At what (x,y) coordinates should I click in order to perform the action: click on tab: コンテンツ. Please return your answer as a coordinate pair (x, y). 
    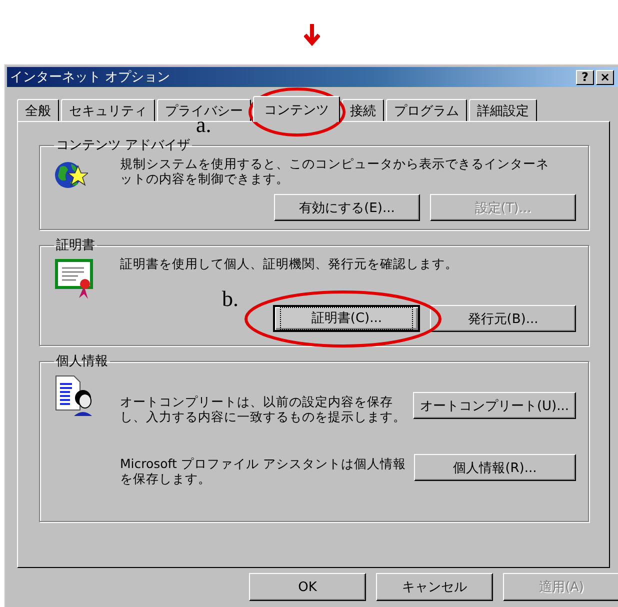
    Looking at the image, I should click on (296, 109).